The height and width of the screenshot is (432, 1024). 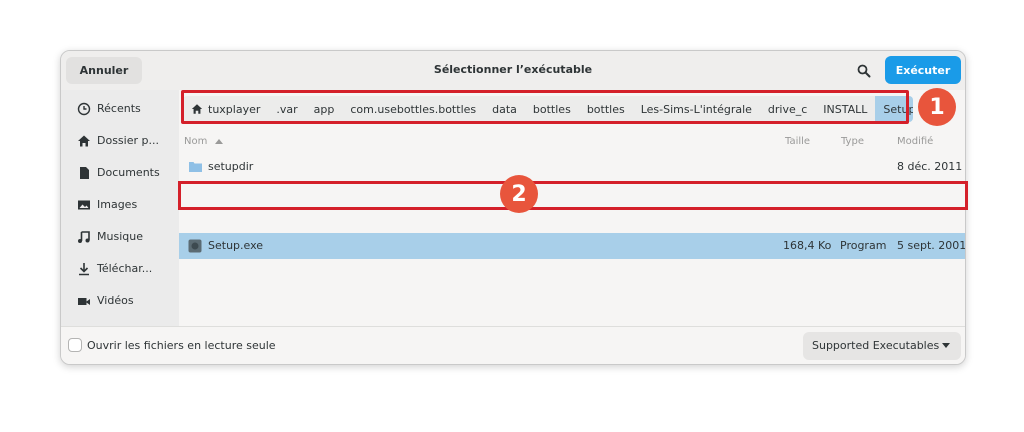 What do you see at coordinates (852, 141) in the screenshot?
I see `column-type: Type` at bounding box center [852, 141].